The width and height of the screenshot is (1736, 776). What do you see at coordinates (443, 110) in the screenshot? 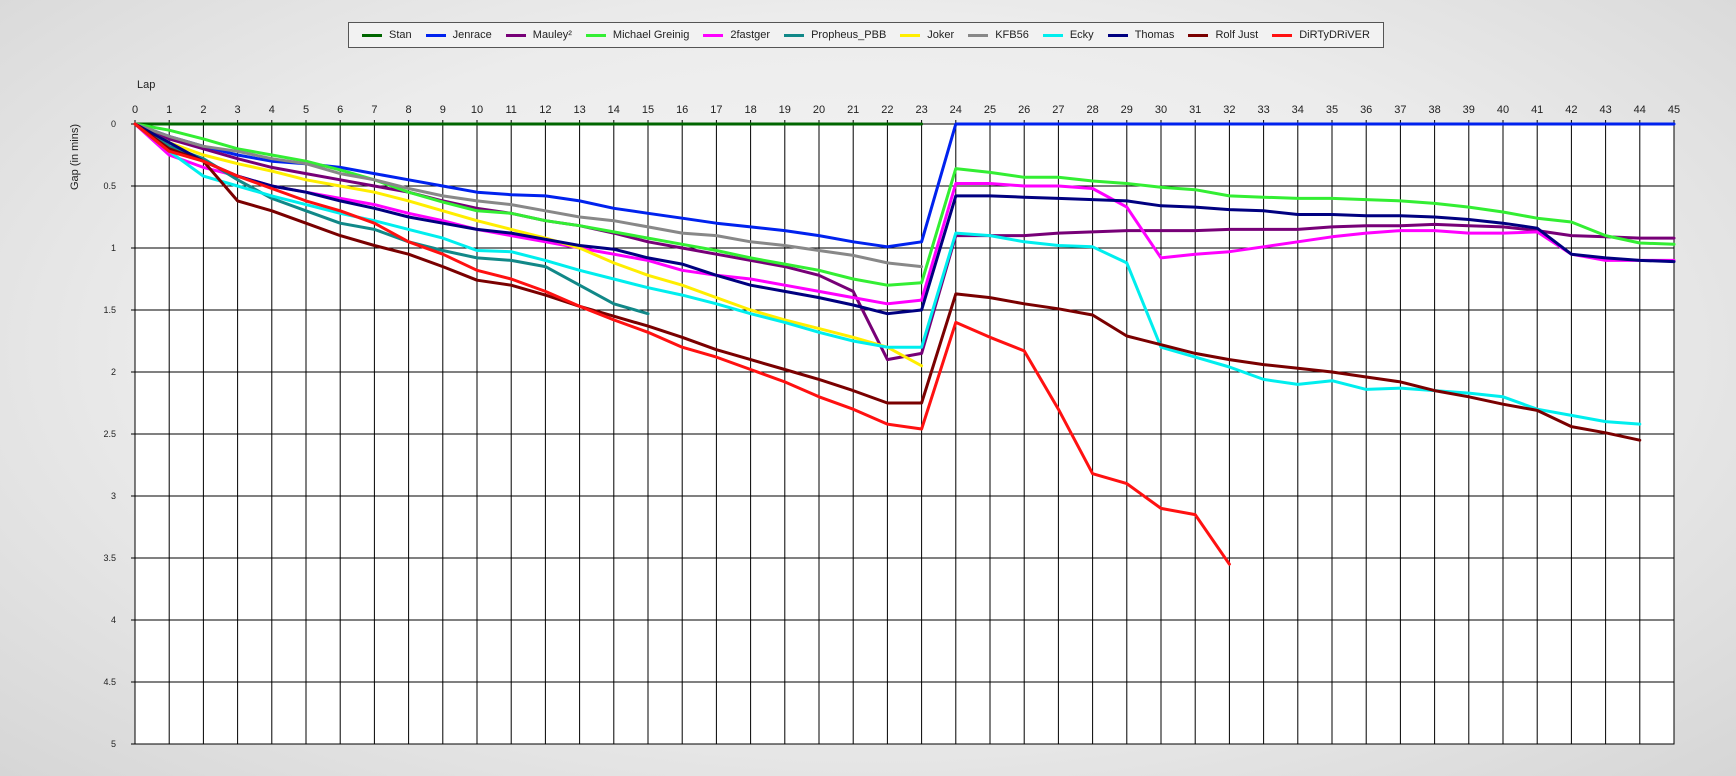
I see `x-tick-label: 9` at bounding box center [443, 110].